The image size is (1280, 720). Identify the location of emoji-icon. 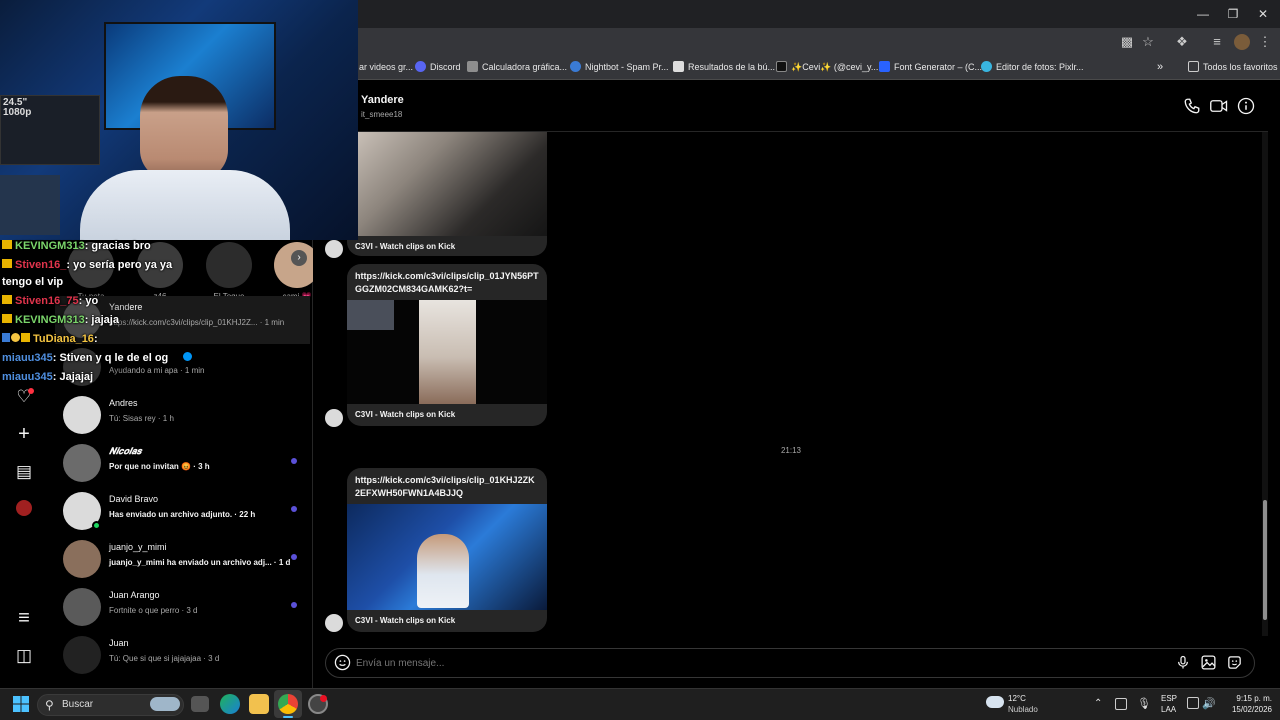
(342, 662).